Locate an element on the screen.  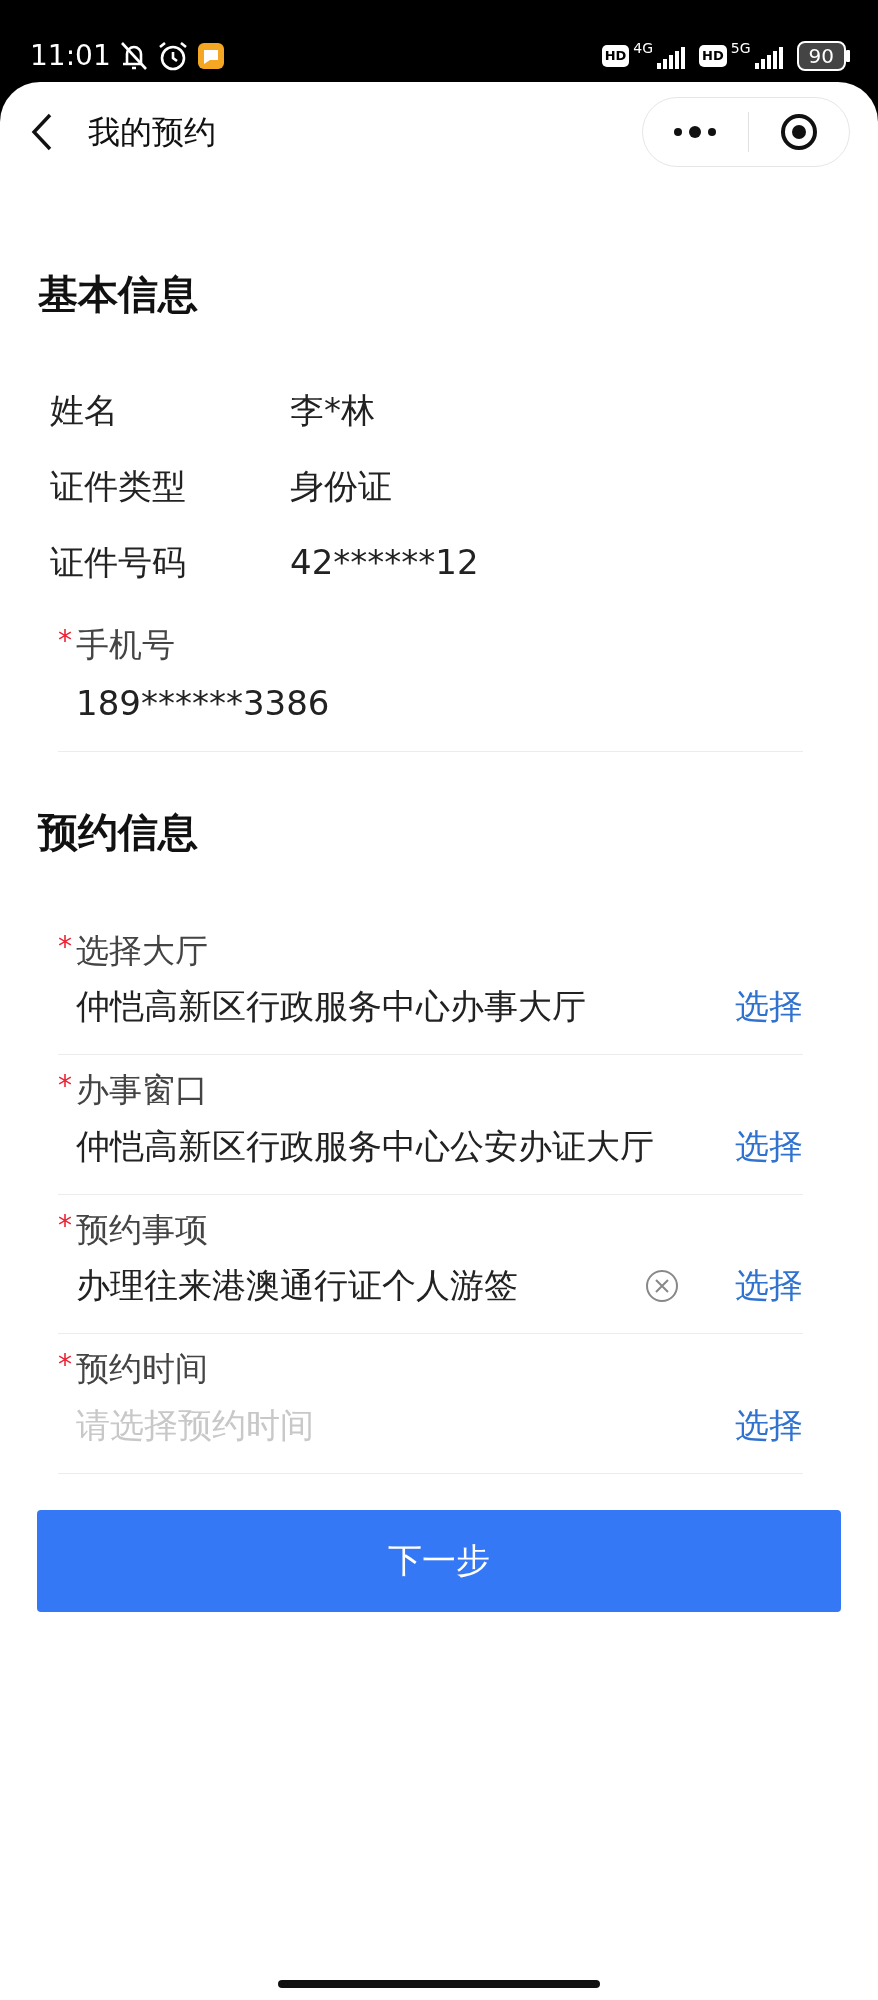
info-label: 姓名 is located at coordinates (84, 410).